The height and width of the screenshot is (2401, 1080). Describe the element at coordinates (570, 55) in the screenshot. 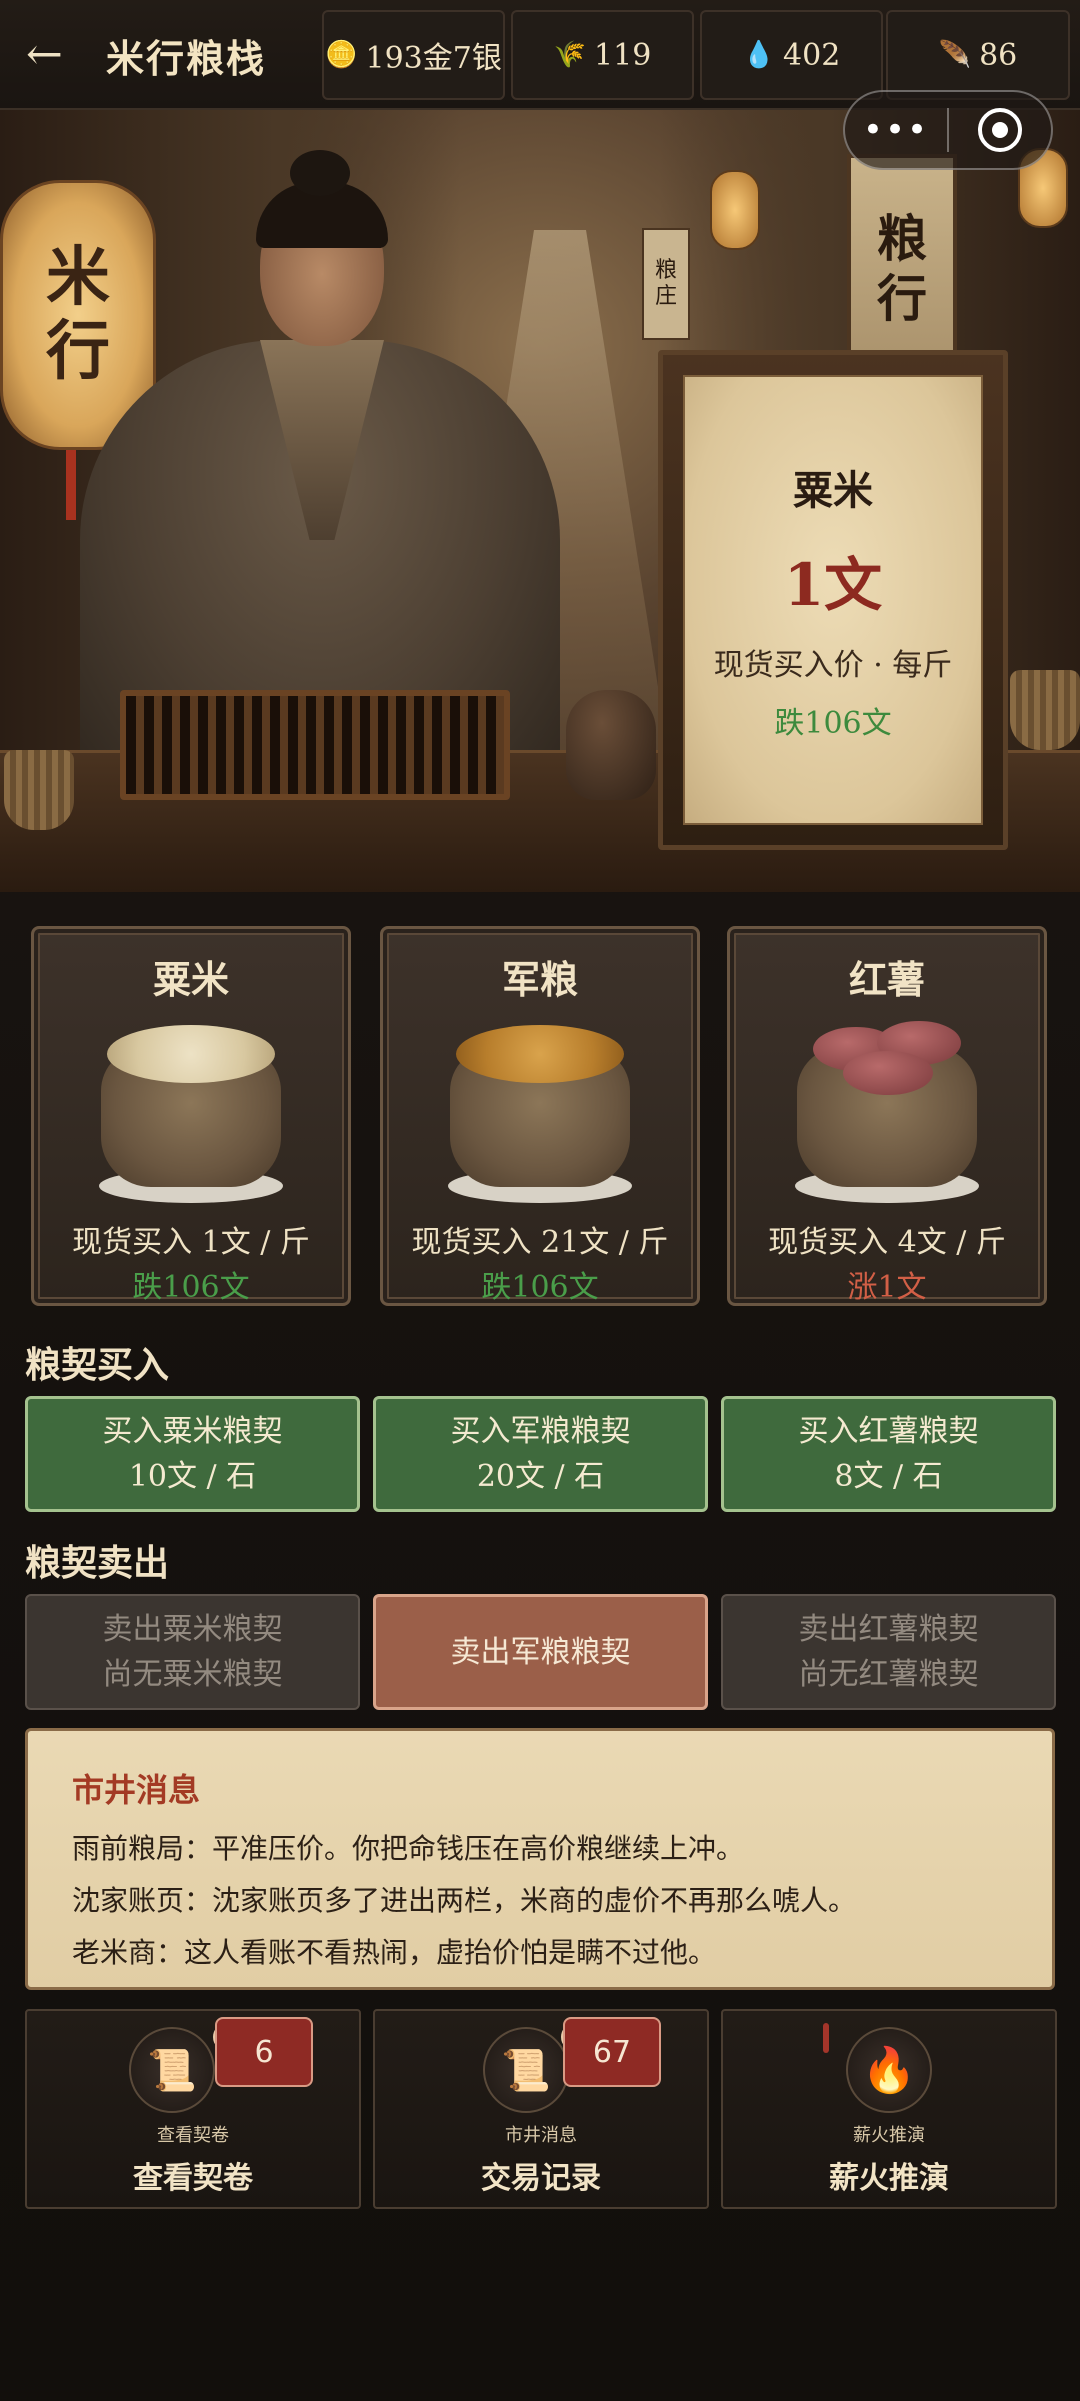

I see `grain-icon: 🌾` at that location.